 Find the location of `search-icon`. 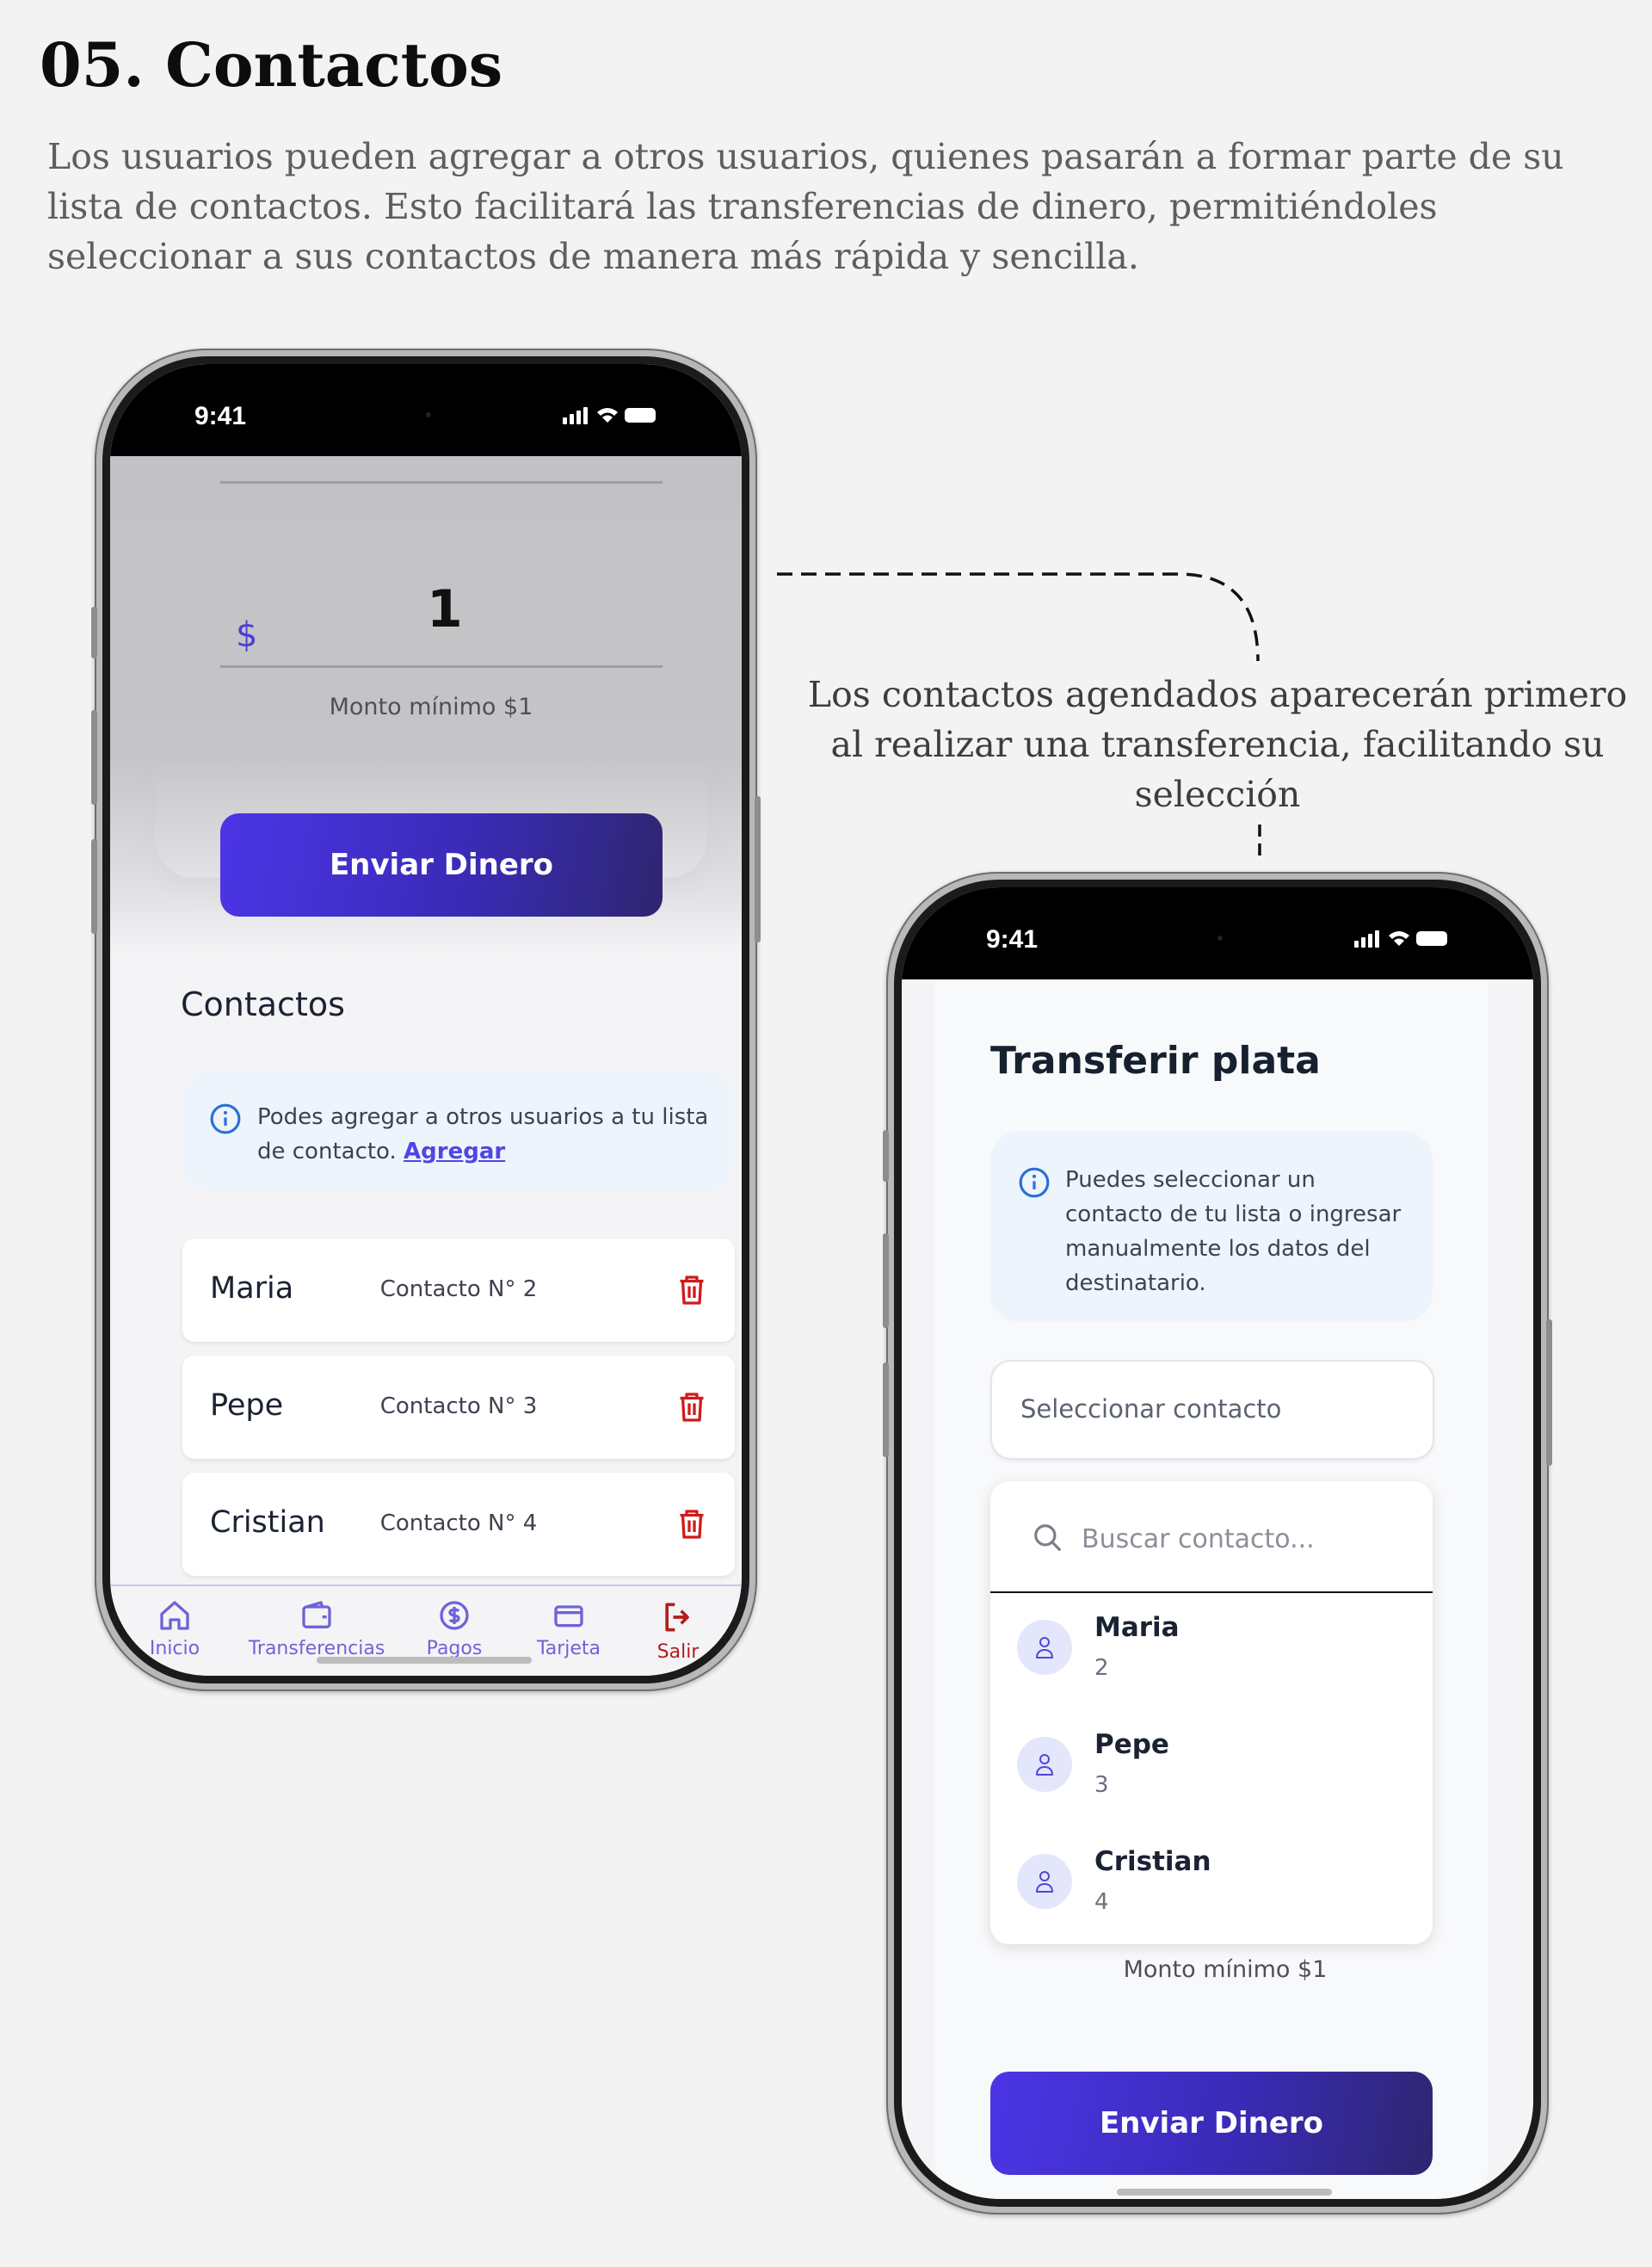

search-icon is located at coordinates (1048, 1538).